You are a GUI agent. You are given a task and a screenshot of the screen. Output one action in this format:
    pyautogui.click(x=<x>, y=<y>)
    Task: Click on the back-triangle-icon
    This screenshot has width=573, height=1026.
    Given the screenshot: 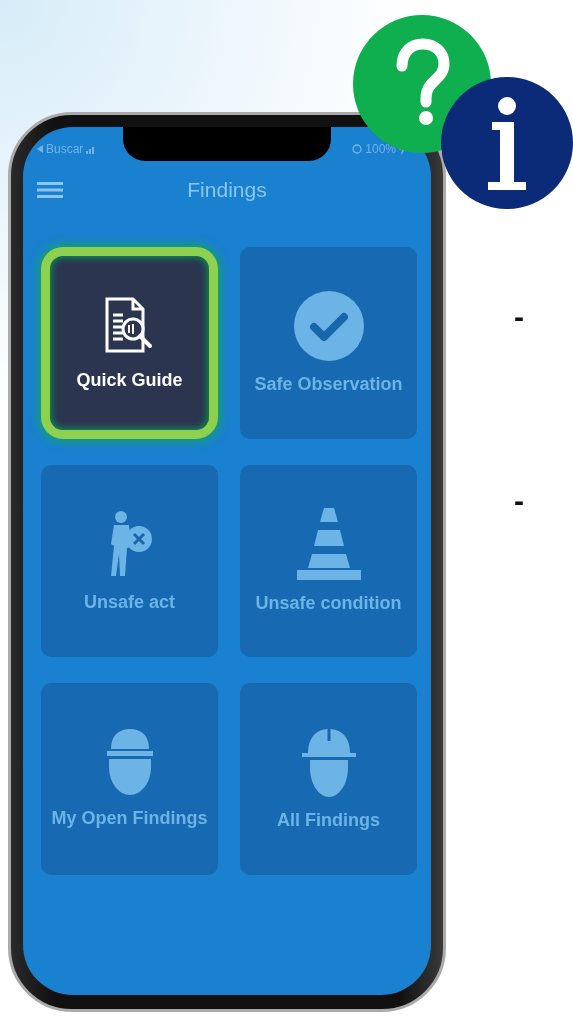 What is the action you would take?
    pyautogui.click(x=40, y=149)
    